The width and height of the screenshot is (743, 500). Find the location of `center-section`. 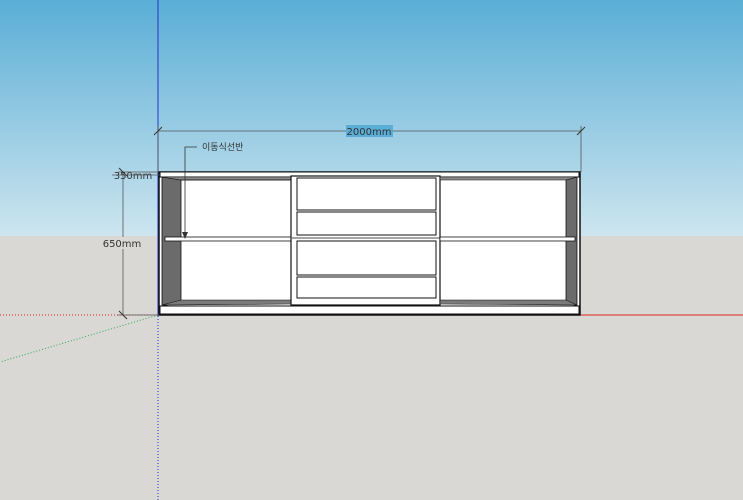

center-section is located at coordinates (365, 240).